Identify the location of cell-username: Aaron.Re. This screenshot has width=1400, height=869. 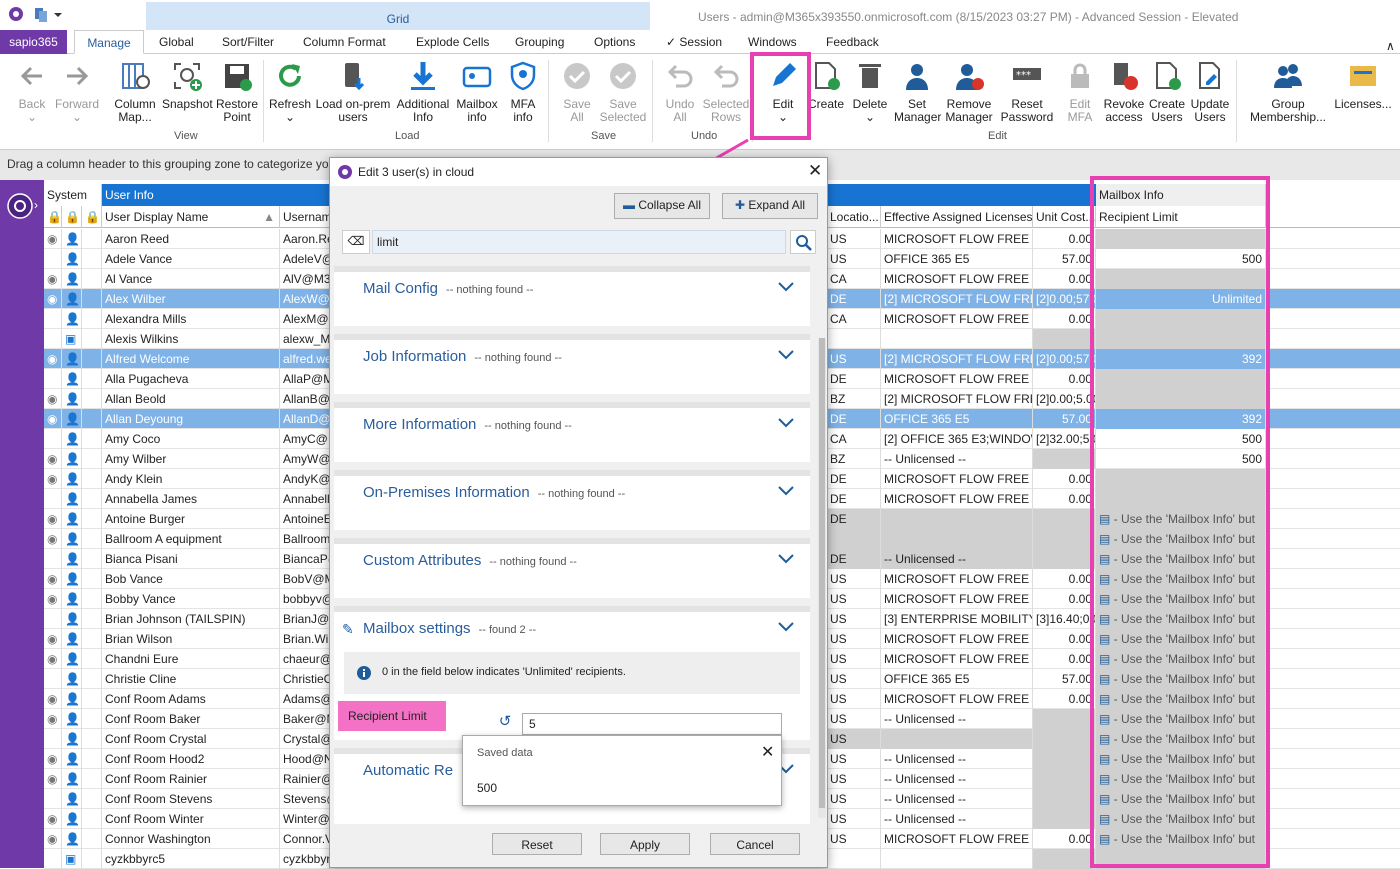
(305, 239).